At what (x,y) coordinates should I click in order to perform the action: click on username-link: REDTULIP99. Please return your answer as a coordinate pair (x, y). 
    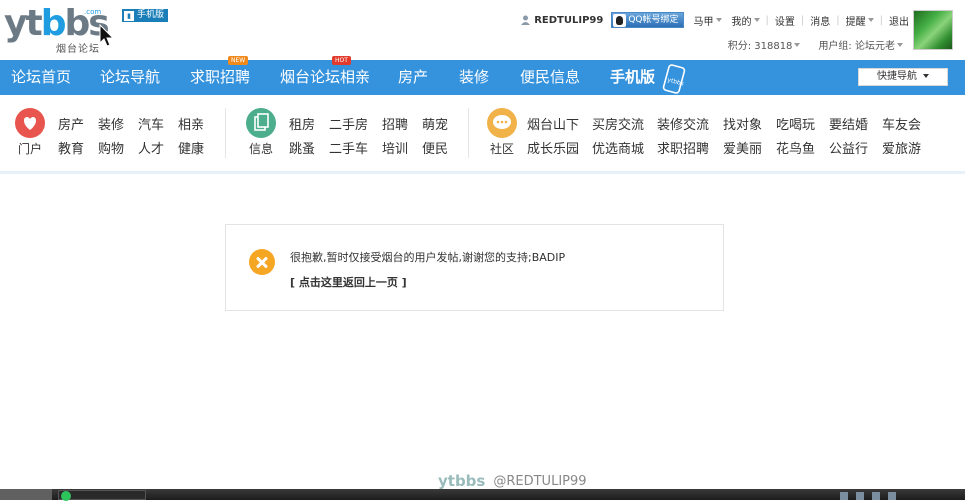
    Looking at the image, I should click on (568, 20).